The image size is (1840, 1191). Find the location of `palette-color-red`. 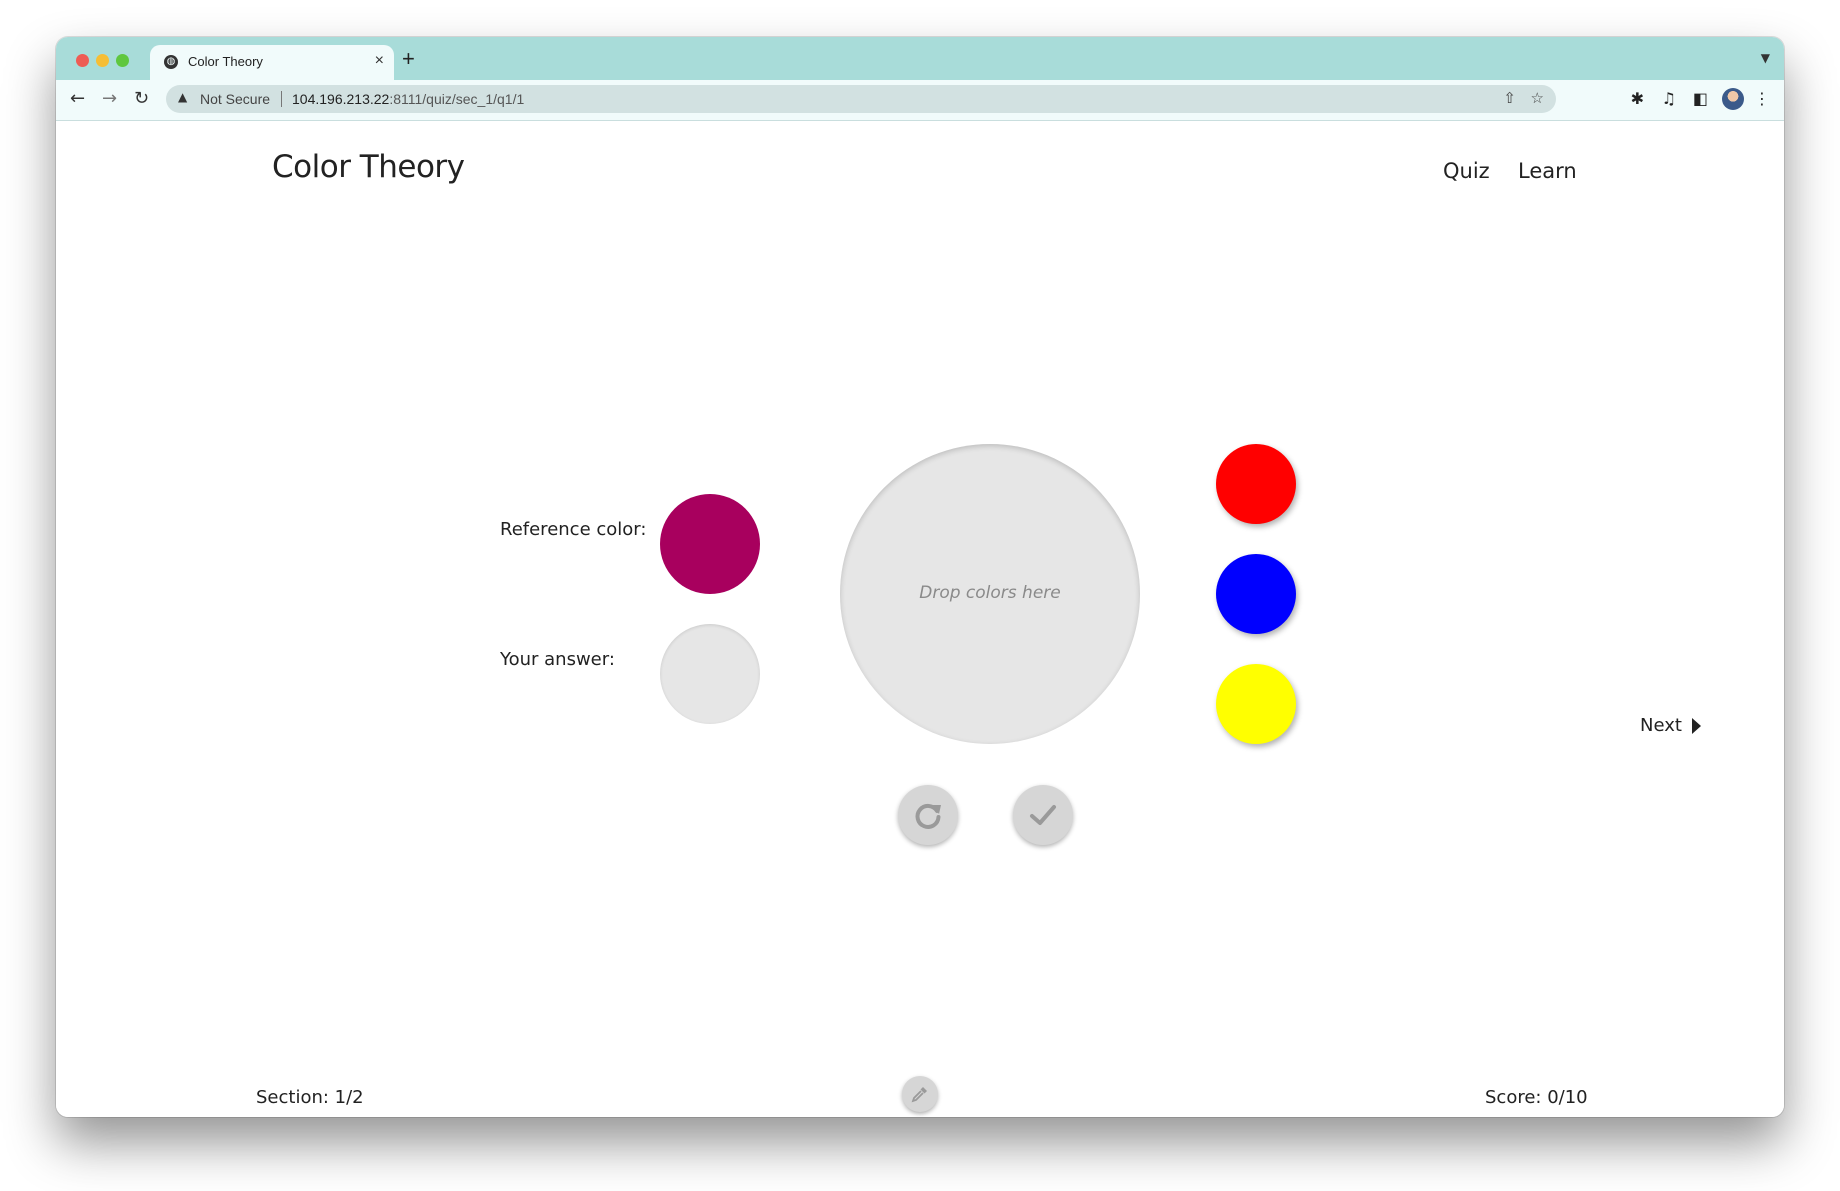

palette-color-red is located at coordinates (1256, 484).